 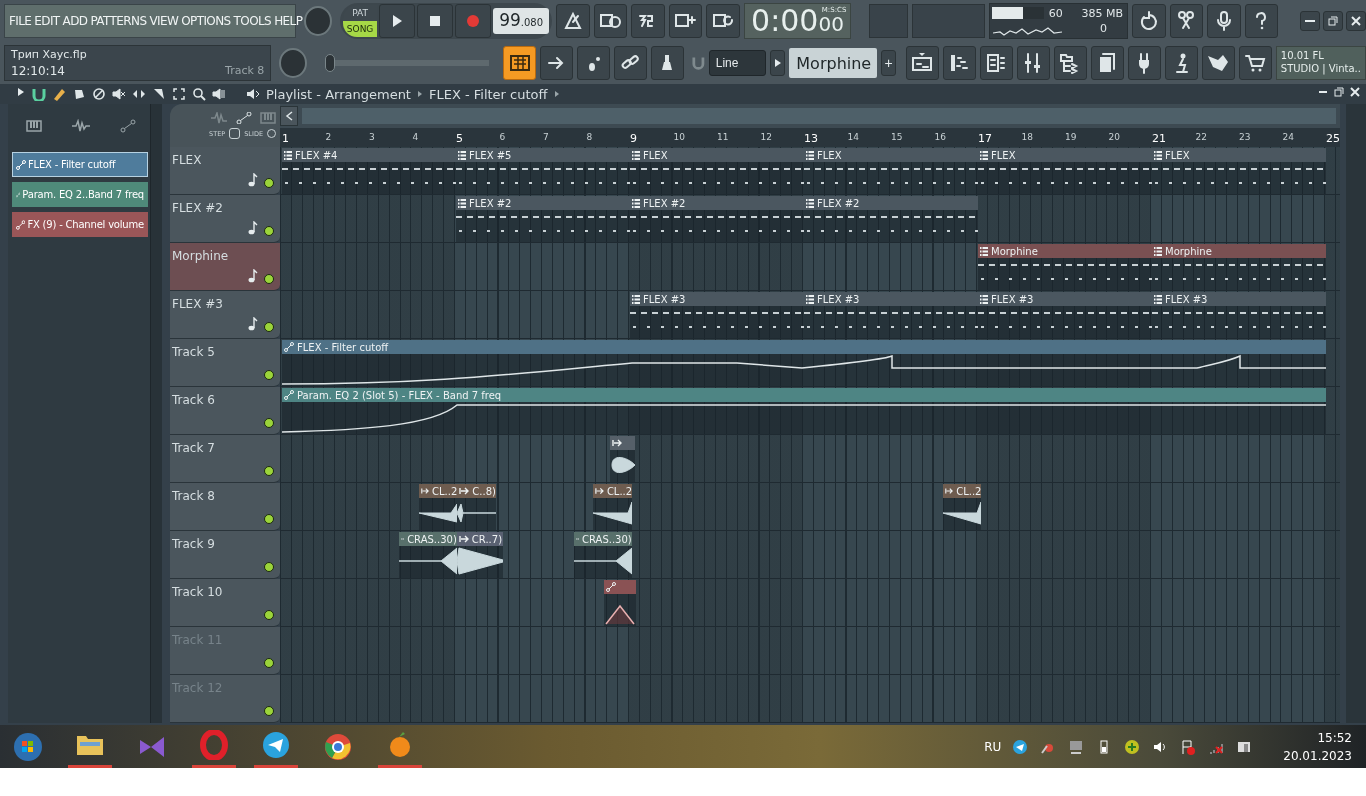 I want to click on track-name: Track 9, so click(x=193, y=544).